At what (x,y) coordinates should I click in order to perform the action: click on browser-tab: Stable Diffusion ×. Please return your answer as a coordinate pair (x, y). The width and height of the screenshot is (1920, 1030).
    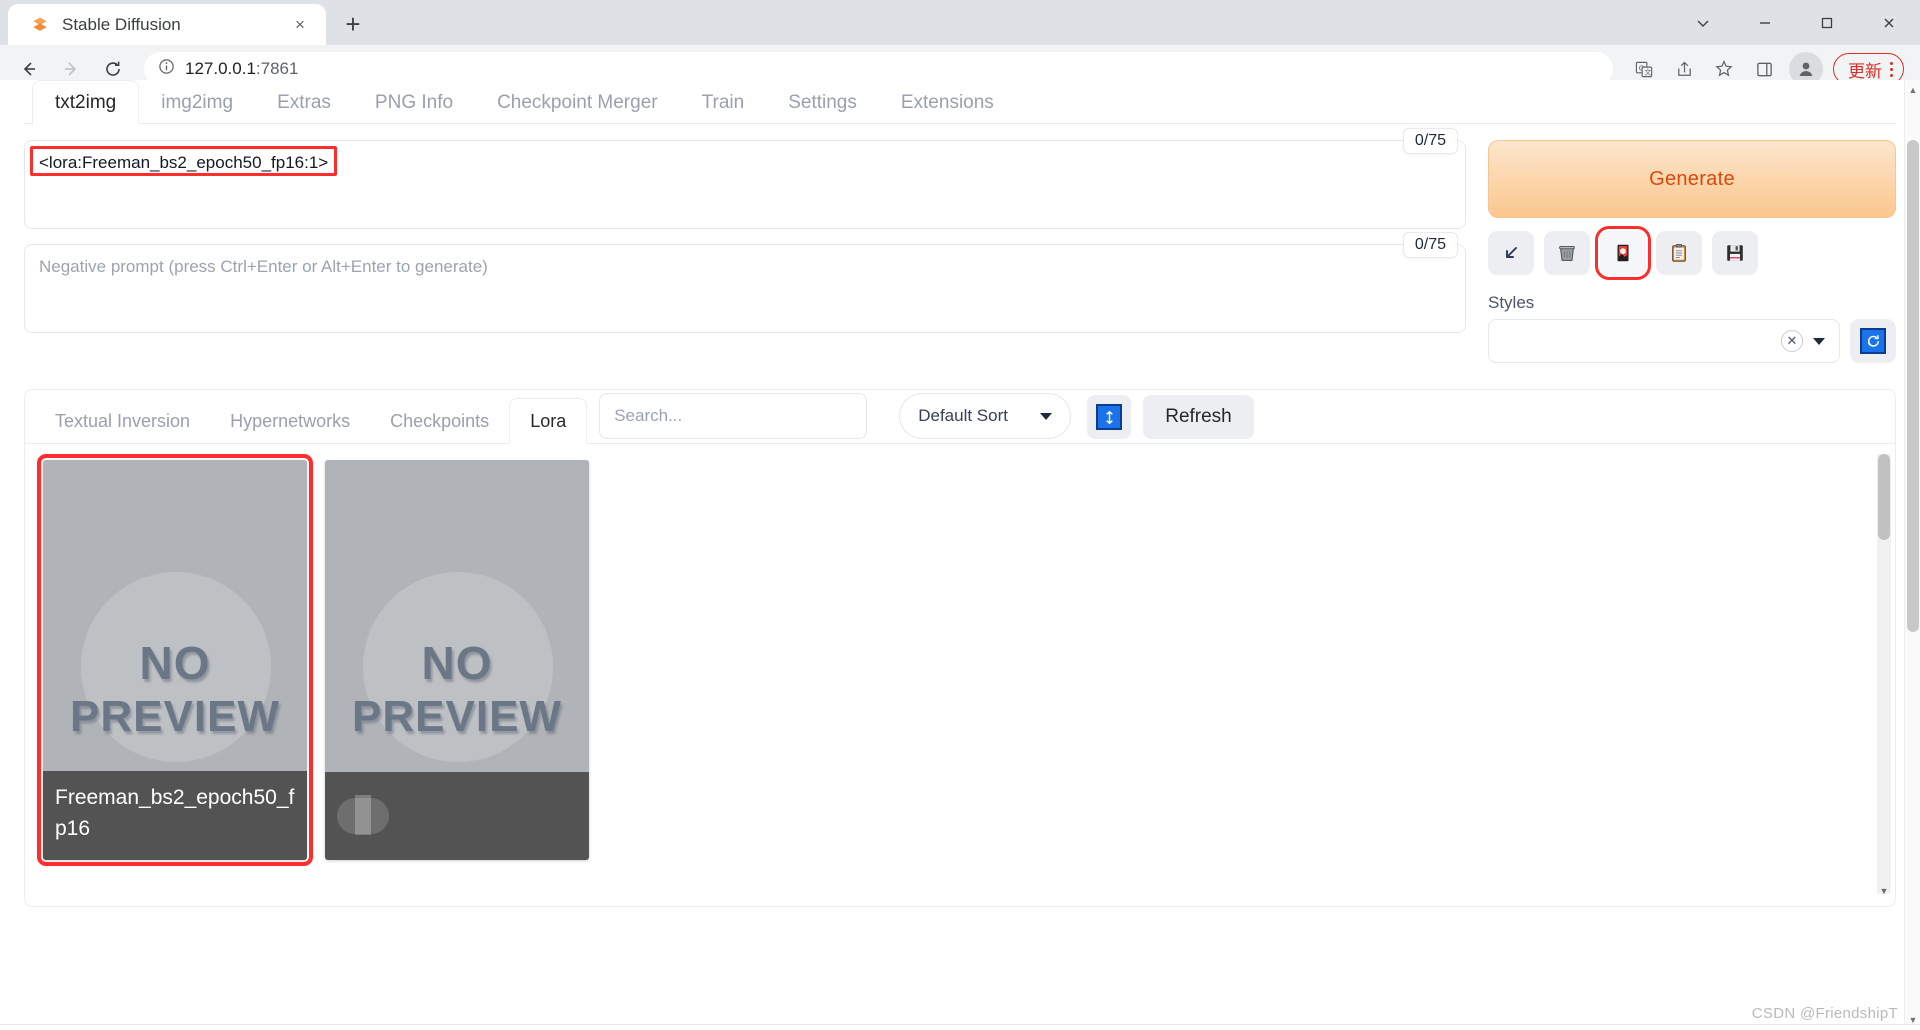
    Looking at the image, I should click on (167, 24).